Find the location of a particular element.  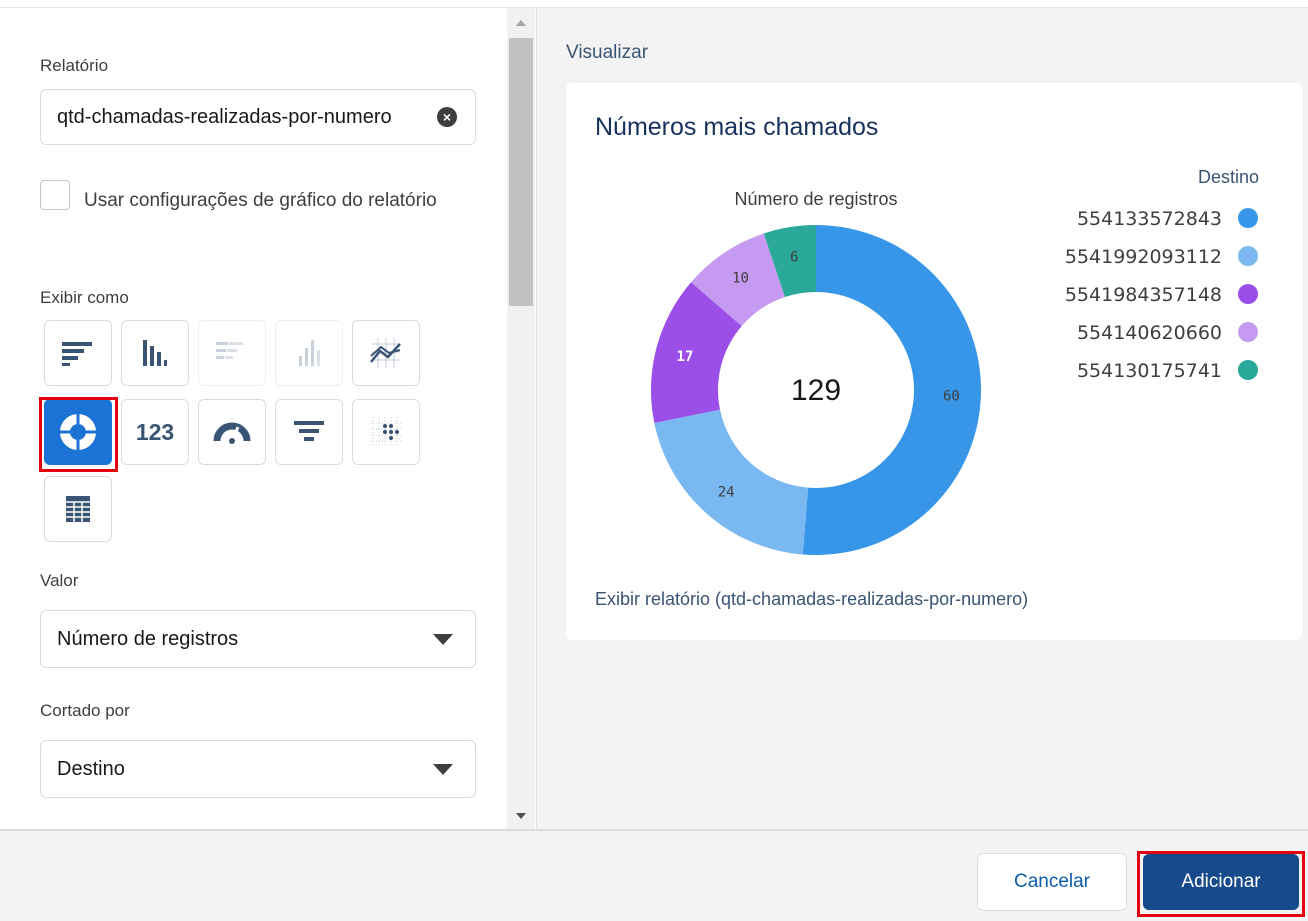

funnel-button is located at coordinates (309, 432).